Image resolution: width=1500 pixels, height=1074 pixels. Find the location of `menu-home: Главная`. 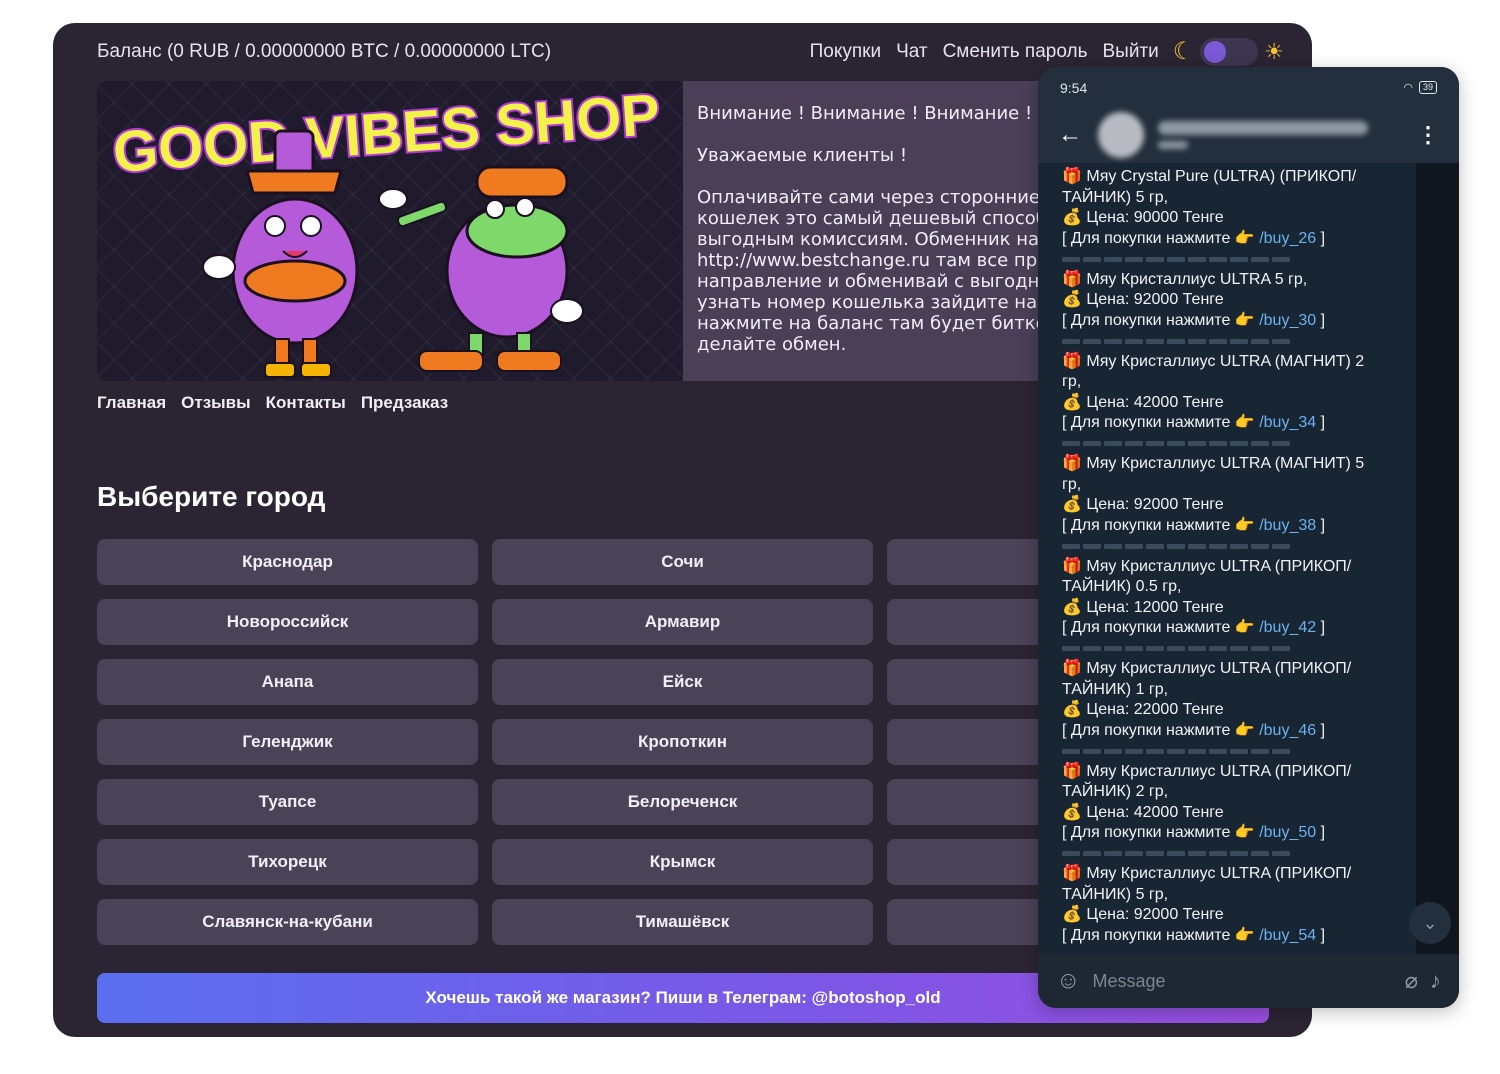

menu-home: Главная is located at coordinates (131, 403).